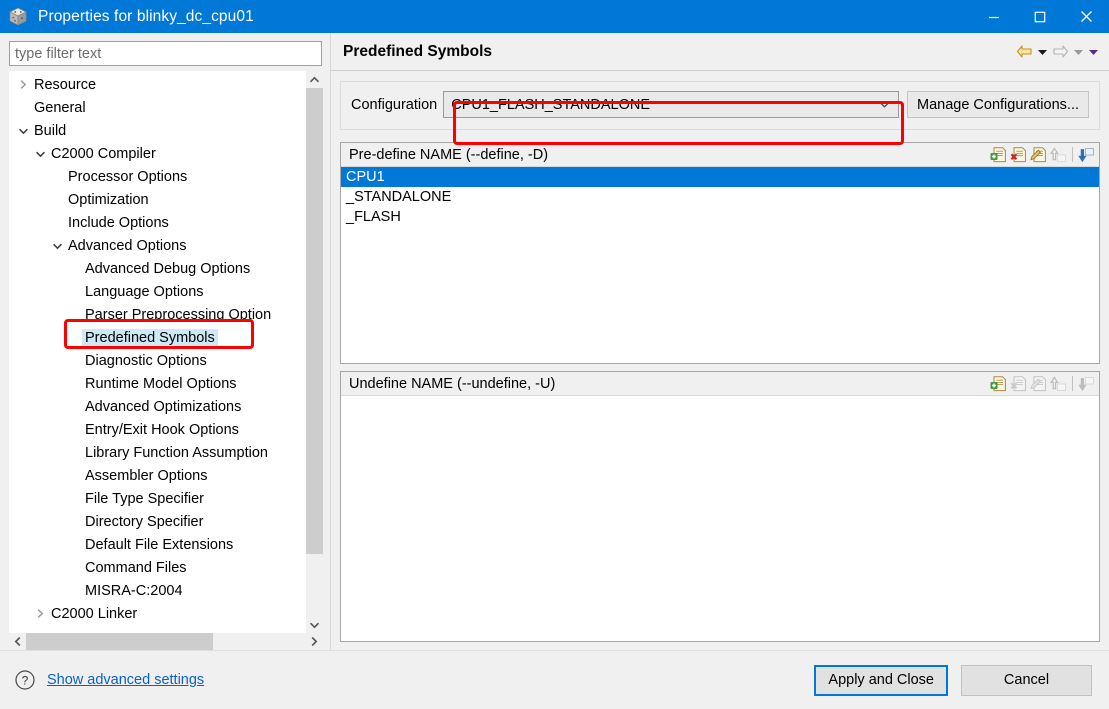  I want to click on scroll-left-arrow-icon, so click(17, 641).